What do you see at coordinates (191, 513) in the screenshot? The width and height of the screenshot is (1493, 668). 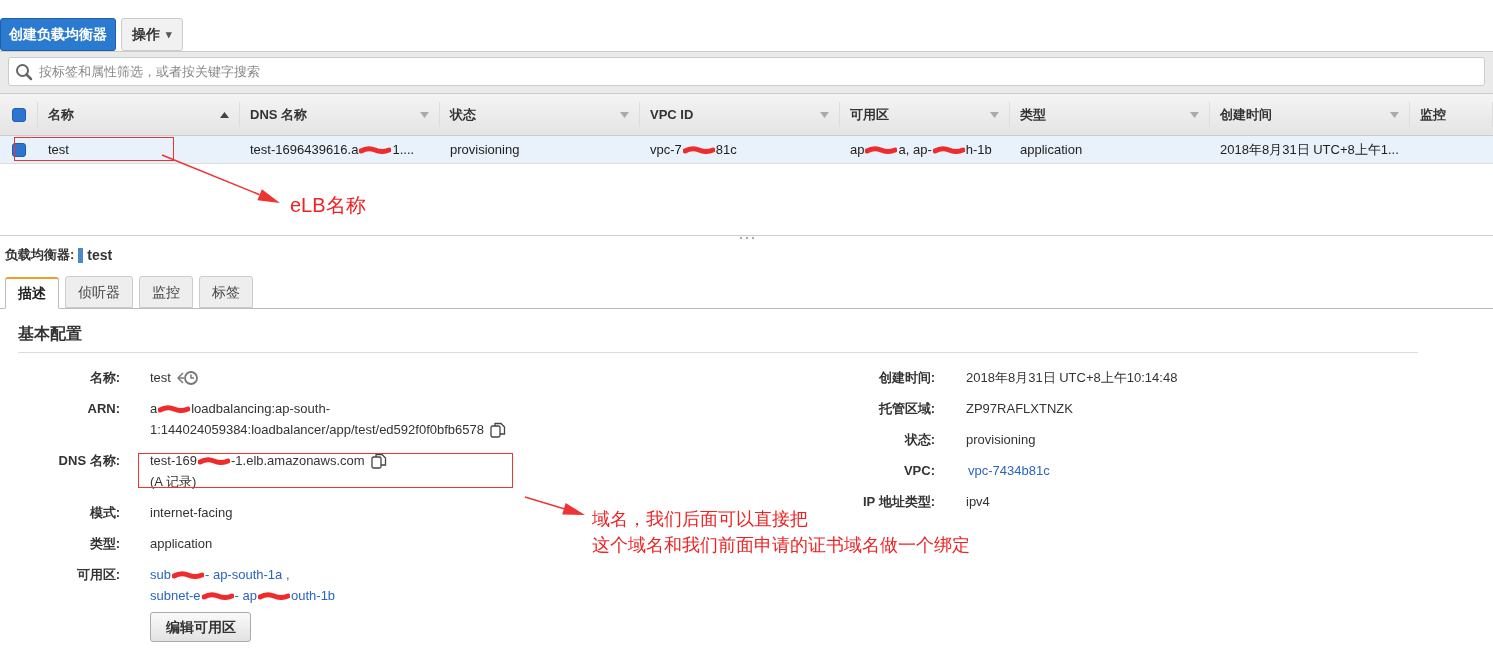 I see `field-value: internet-facing` at bounding box center [191, 513].